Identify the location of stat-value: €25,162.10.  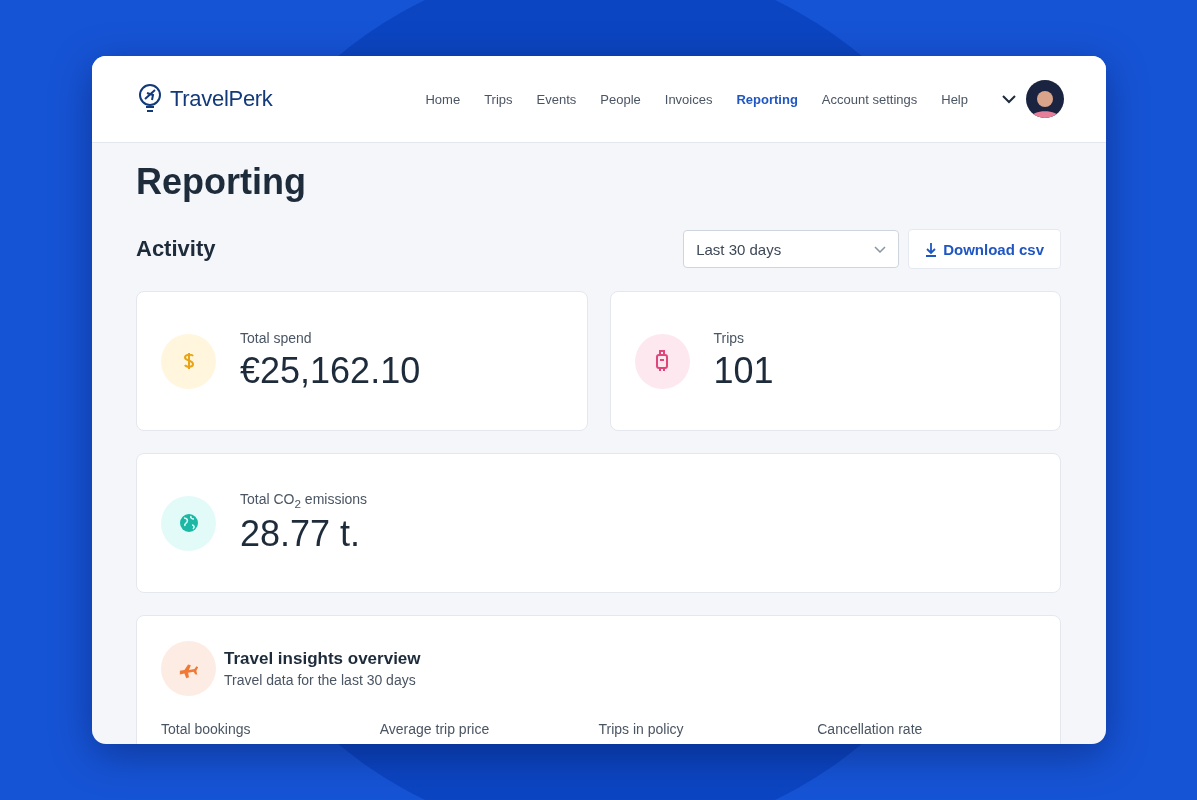
(330, 371).